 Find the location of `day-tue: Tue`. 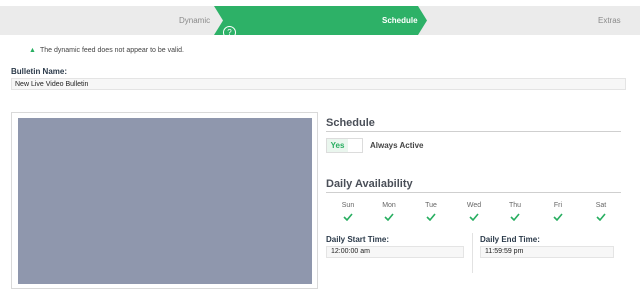

day-tue: Tue is located at coordinates (431, 211).